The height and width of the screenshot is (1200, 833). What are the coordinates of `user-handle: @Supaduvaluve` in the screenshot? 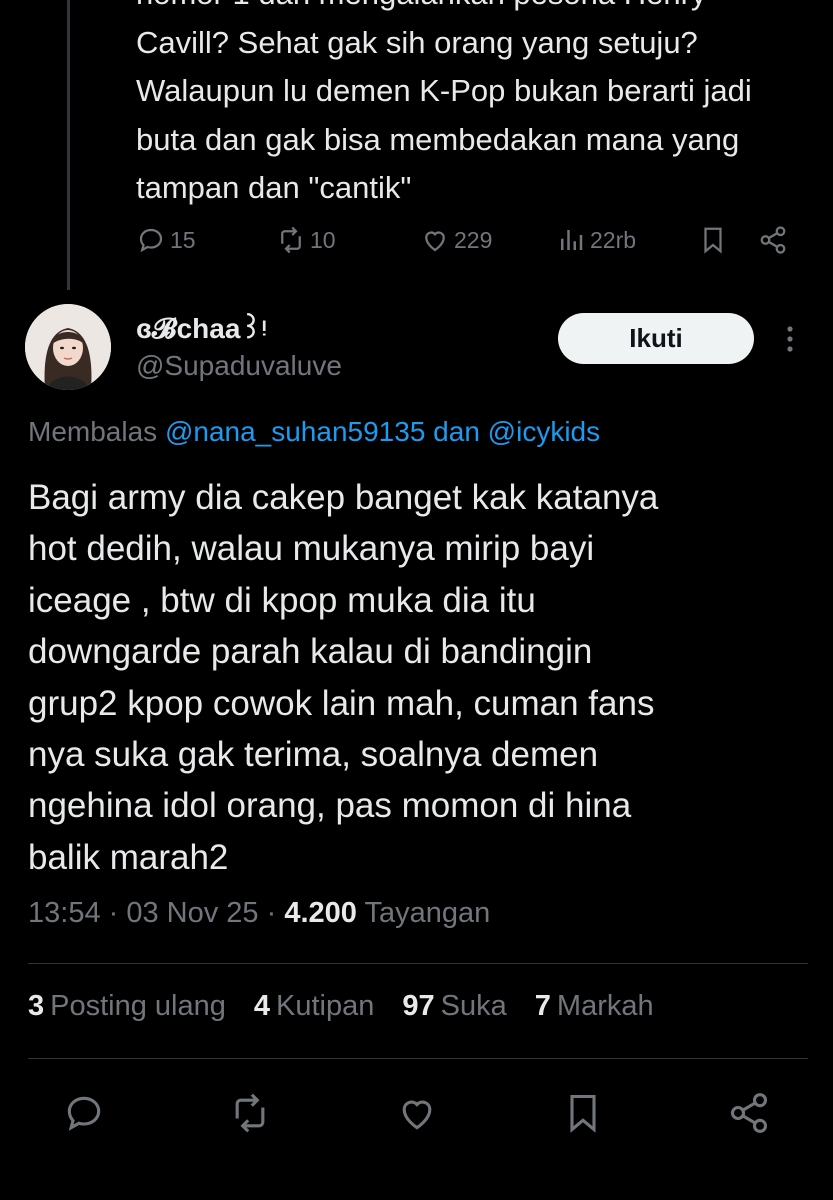 It's located at (239, 366).